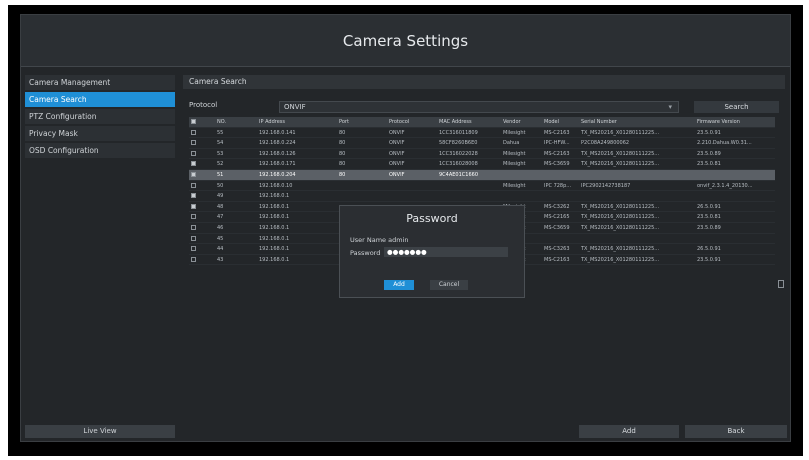 The height and width of the screenshot is (460, 809). I want to click on column-header: Firmware Version, so click(736, 122).